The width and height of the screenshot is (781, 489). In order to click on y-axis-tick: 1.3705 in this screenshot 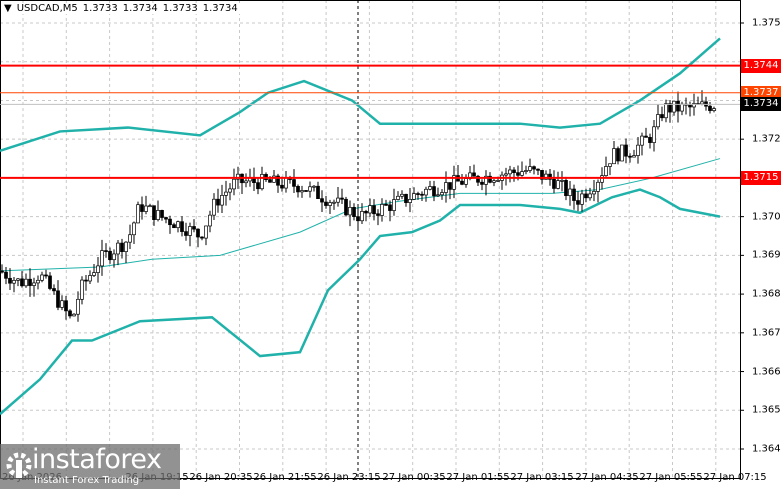, I will do `click(766, 217)`.